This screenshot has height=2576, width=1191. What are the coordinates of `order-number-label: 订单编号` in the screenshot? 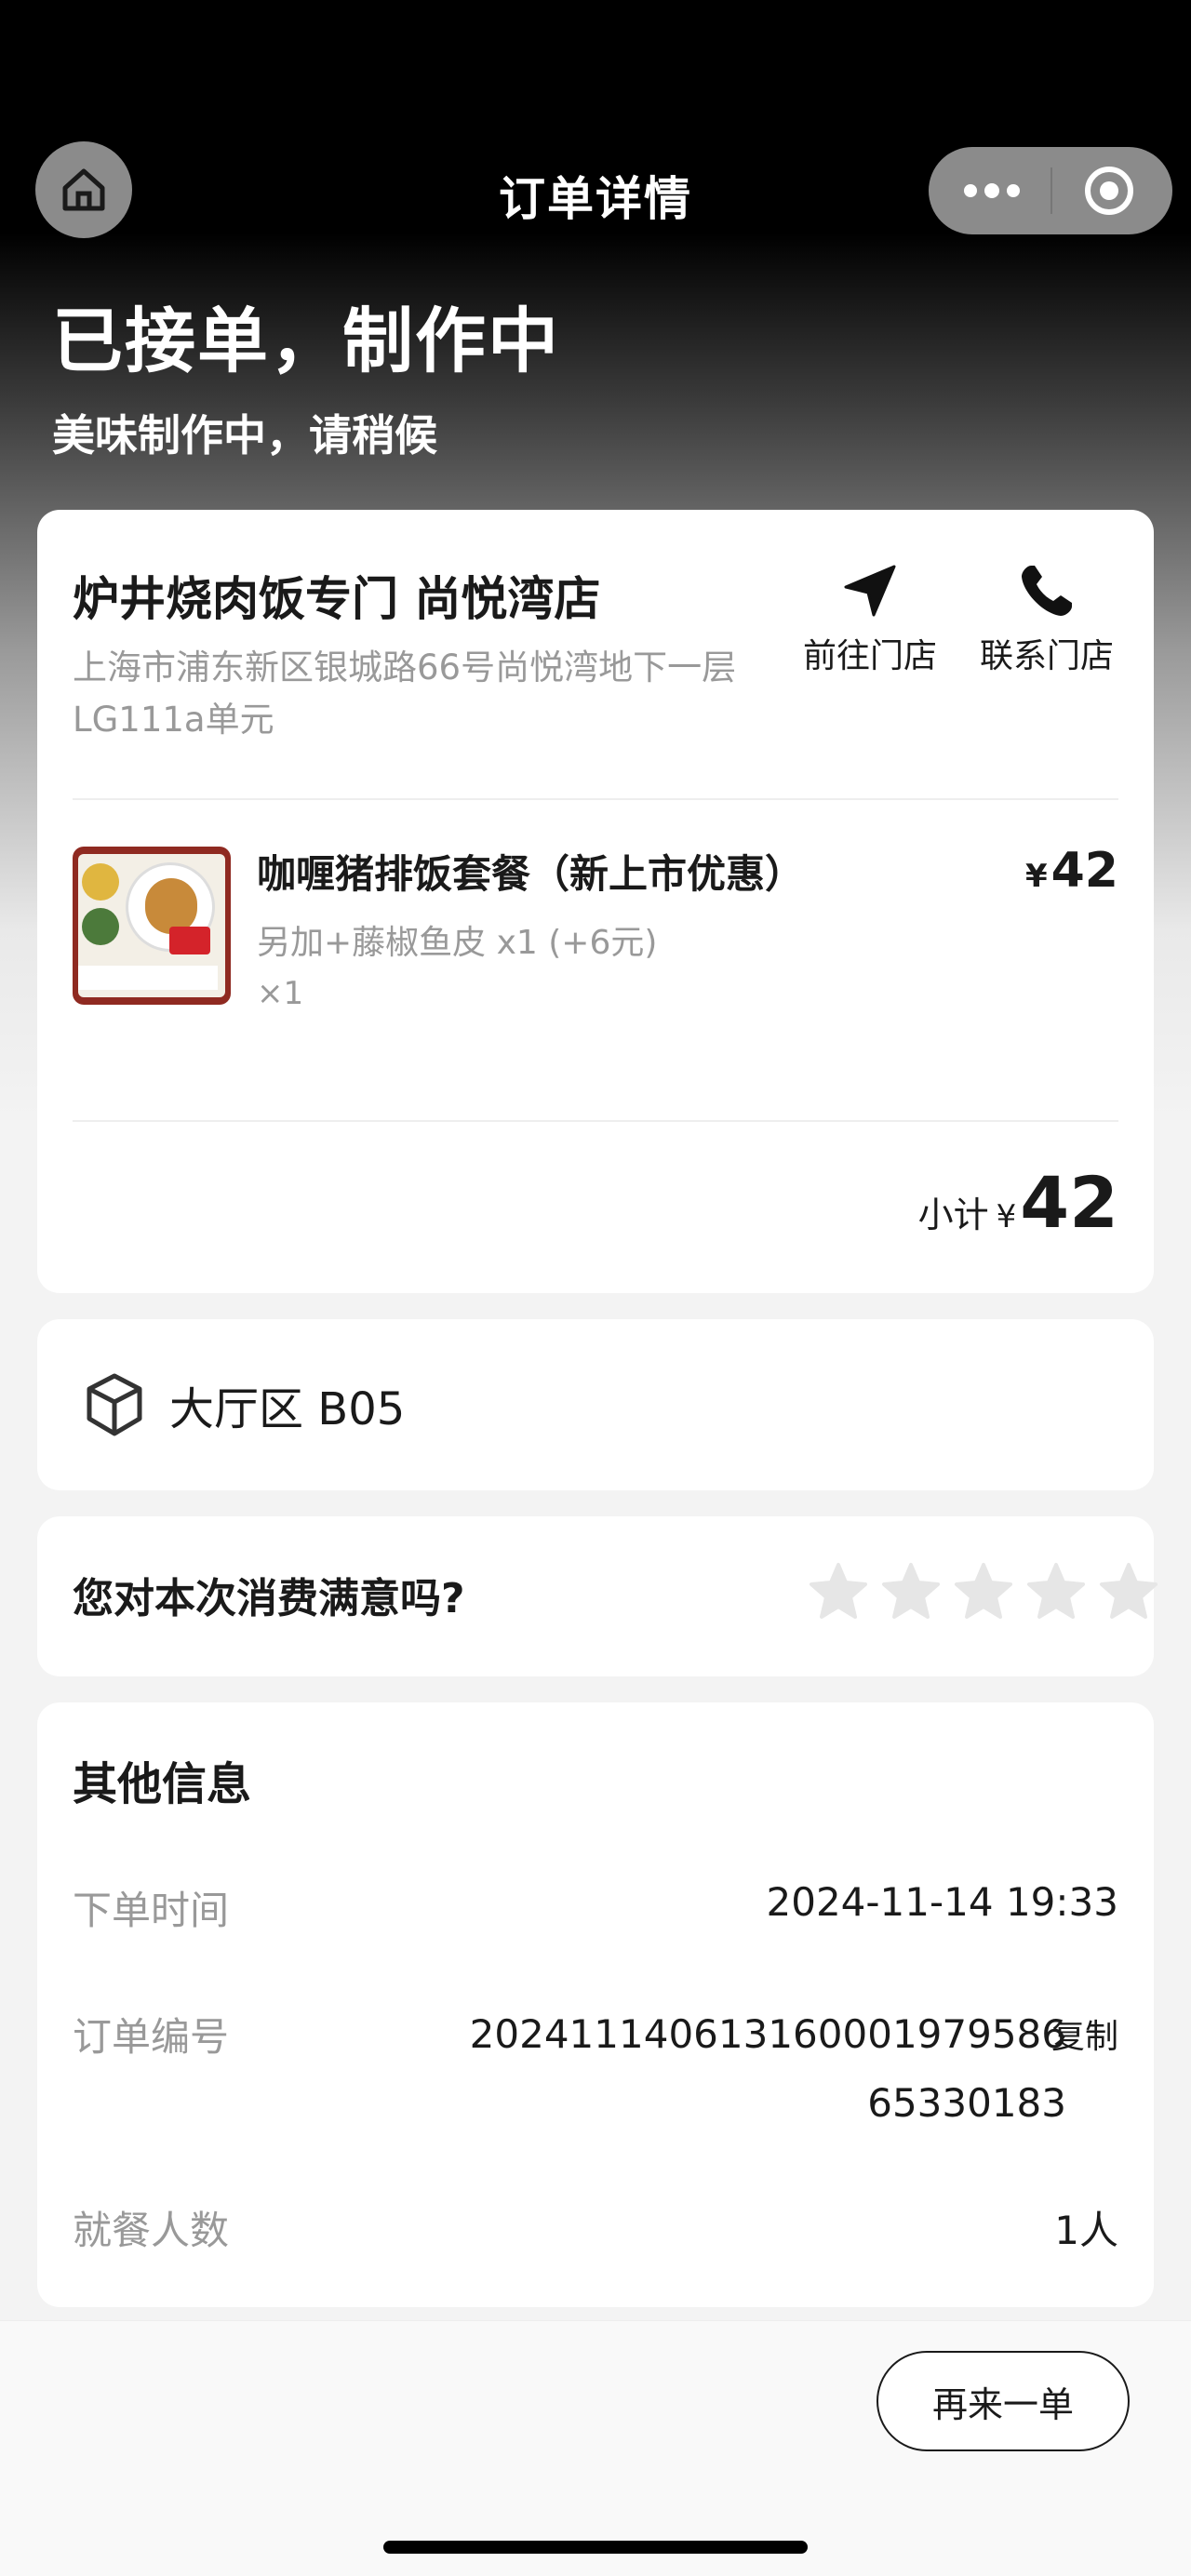 It's located at (151, 2037).